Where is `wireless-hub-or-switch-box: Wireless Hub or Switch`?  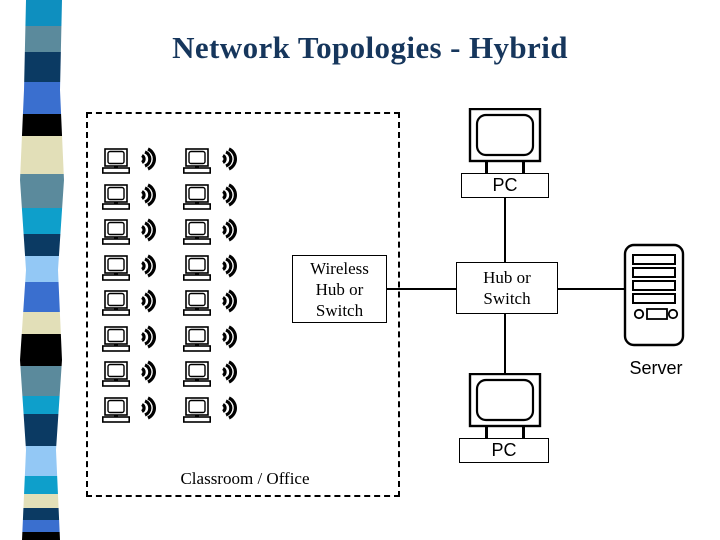
wireless-hub-or-switch-box: Wireless Hub or Switch is located at coordinates (339, 289).